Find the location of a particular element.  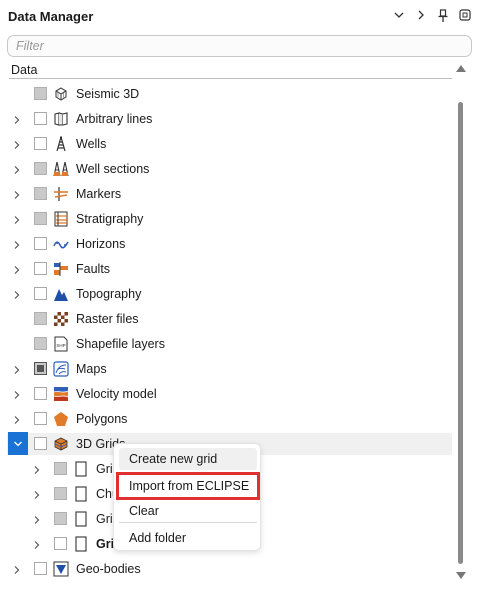

pin-button is located at coordinates (443, 17).